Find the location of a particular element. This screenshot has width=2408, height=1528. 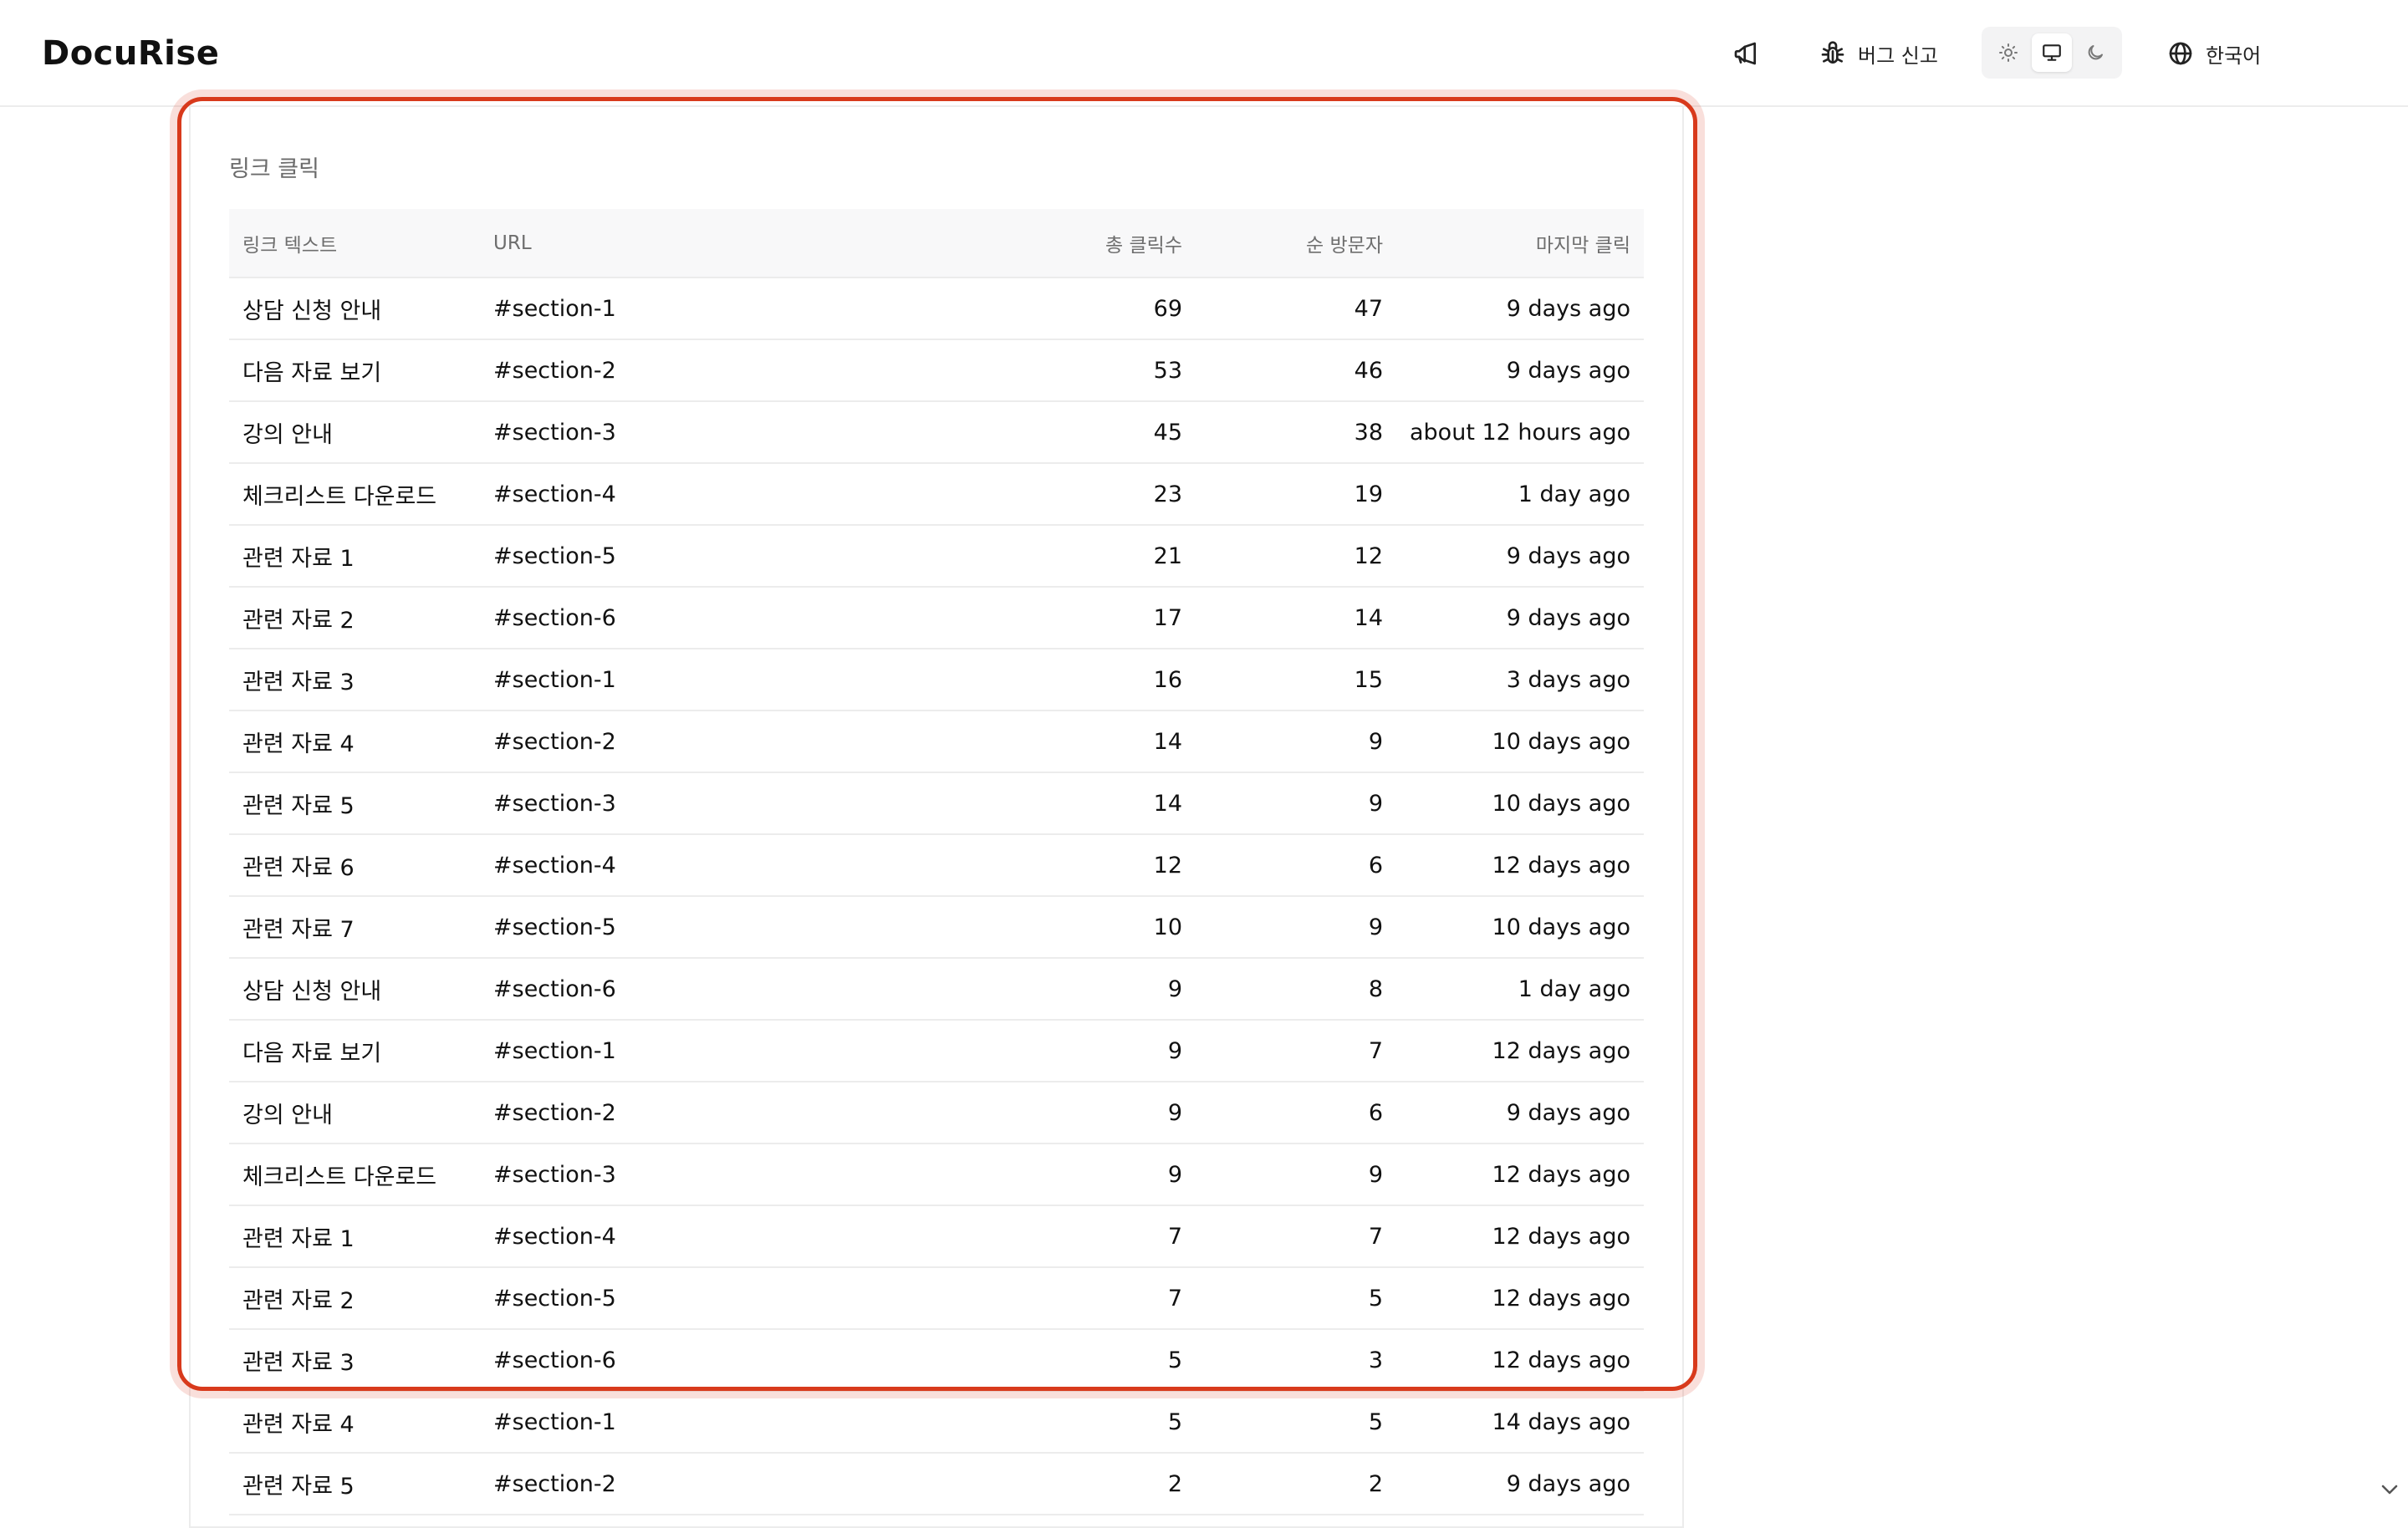

logo: DocuRise is located at coordinates (130, 53).